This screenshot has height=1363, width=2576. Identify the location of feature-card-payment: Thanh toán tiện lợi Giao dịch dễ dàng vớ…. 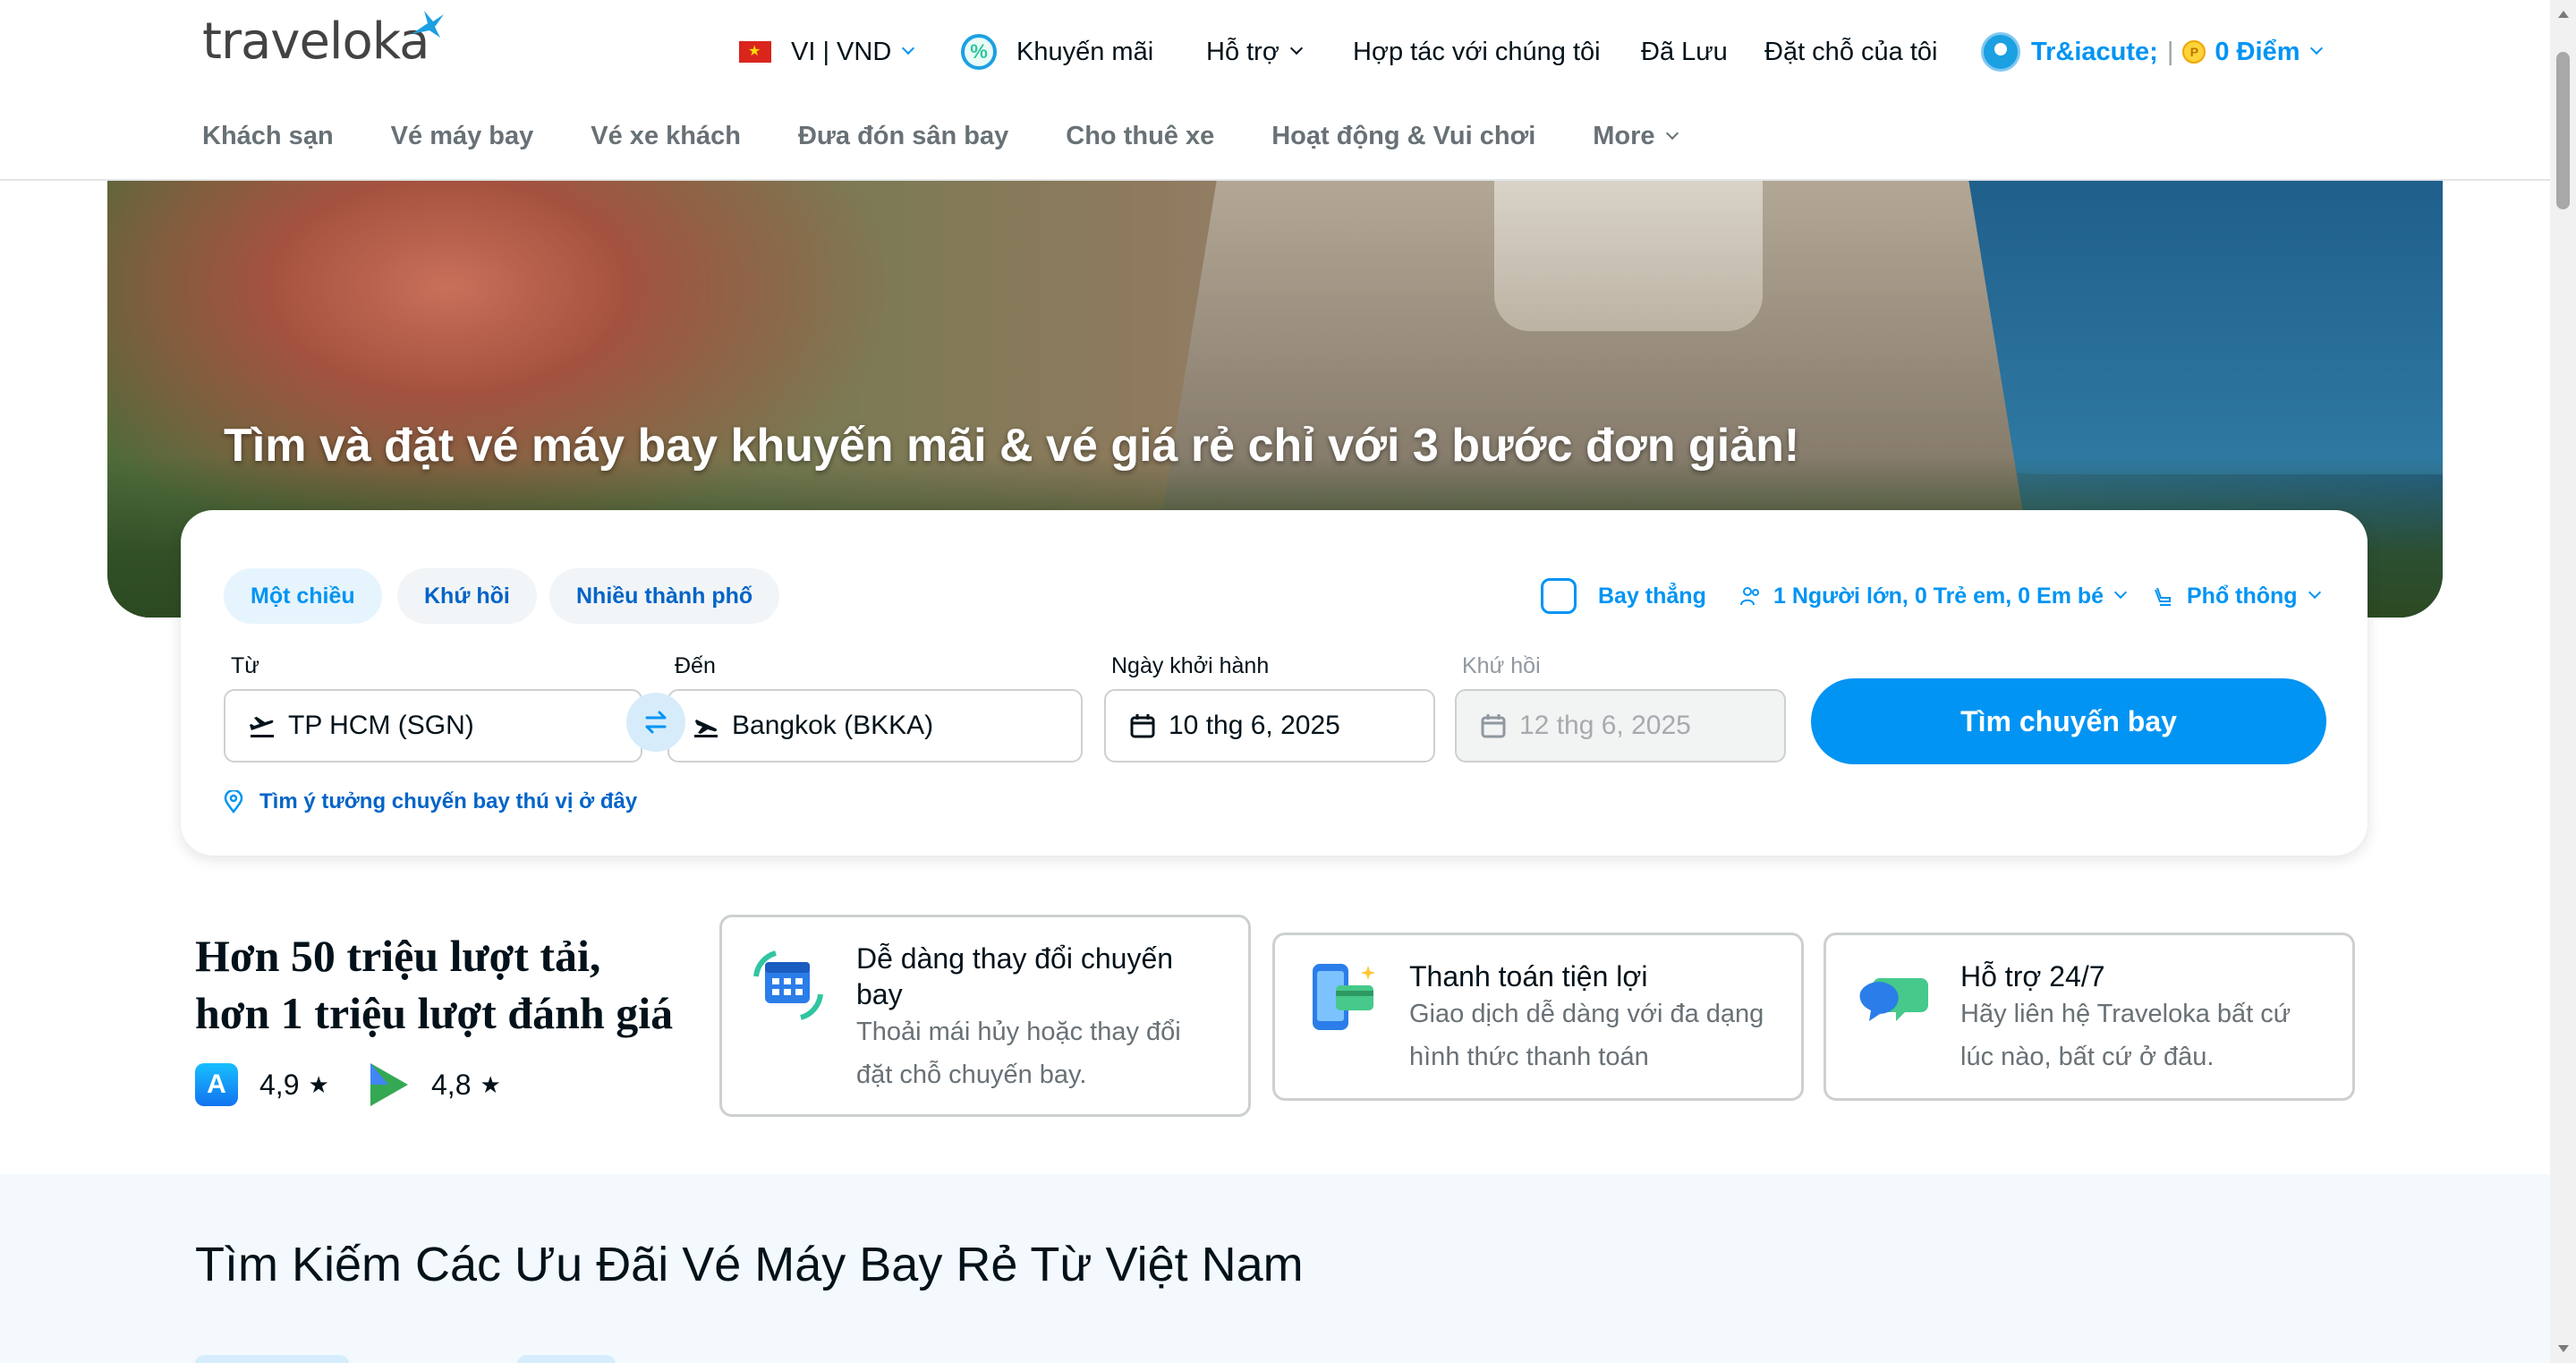
(1538, 1017).